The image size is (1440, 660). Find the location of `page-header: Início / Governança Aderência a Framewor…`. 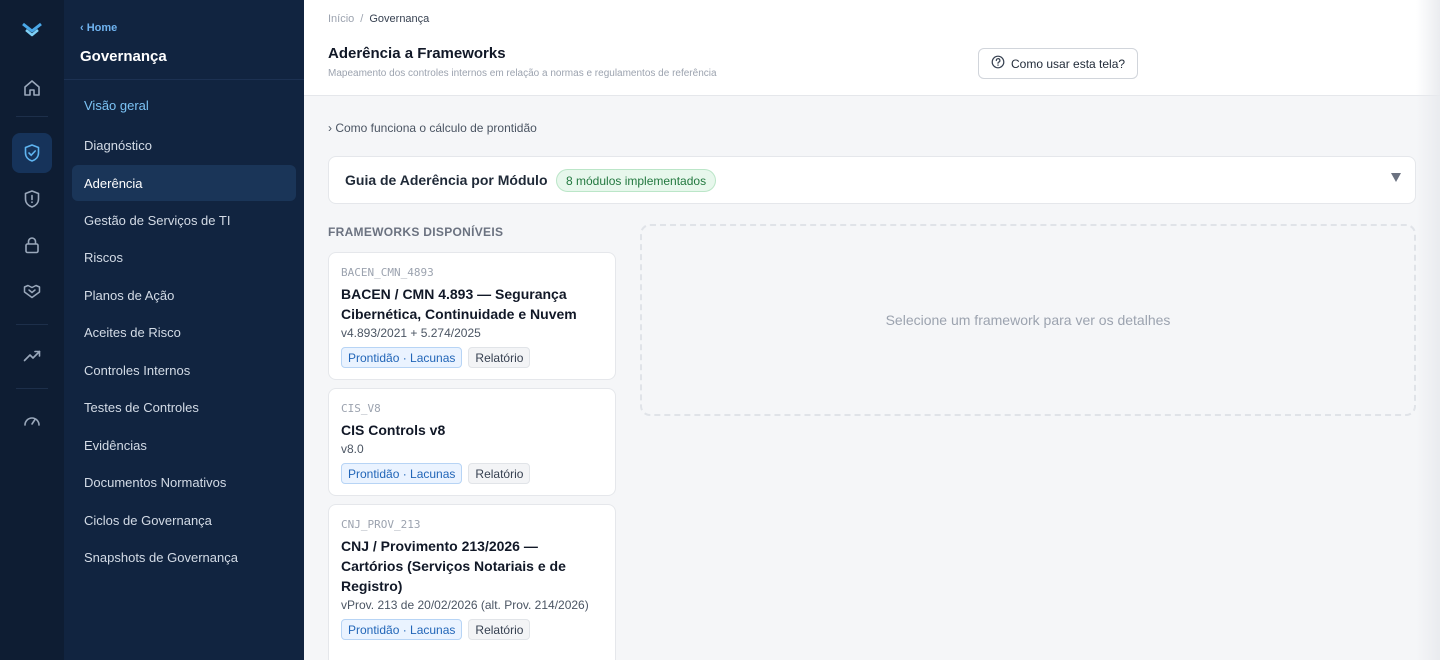

page-header: Início / Governança Aderência a Framewor… is located at coordinates (872, 48).